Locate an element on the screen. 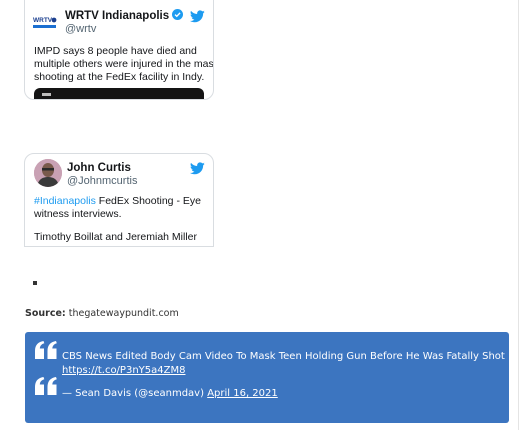 This screenshot has width=529, height=430. source-value: thegatewaypundit.com is located at coordinates (123, 313).